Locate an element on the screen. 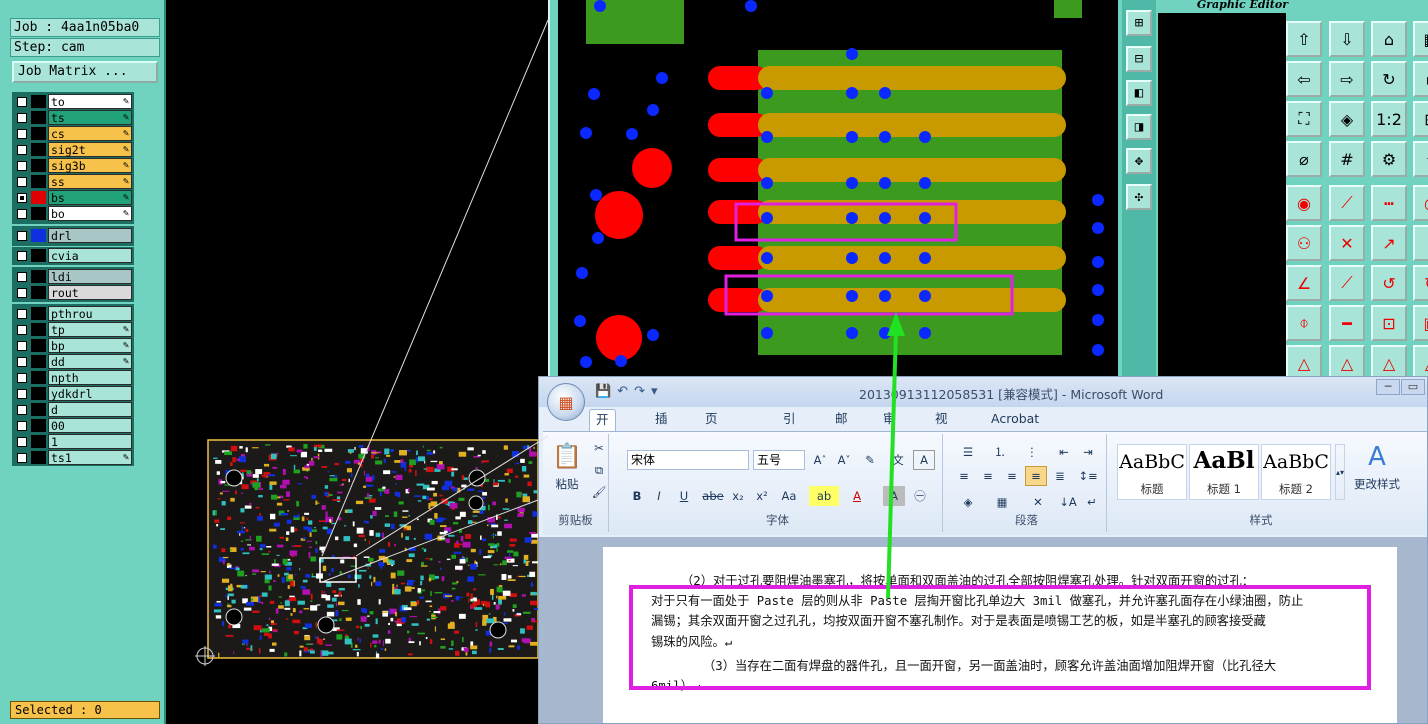 This screenshot has height=724, width=1428. tab-6: 视图 is located at coordinates (941, 427).